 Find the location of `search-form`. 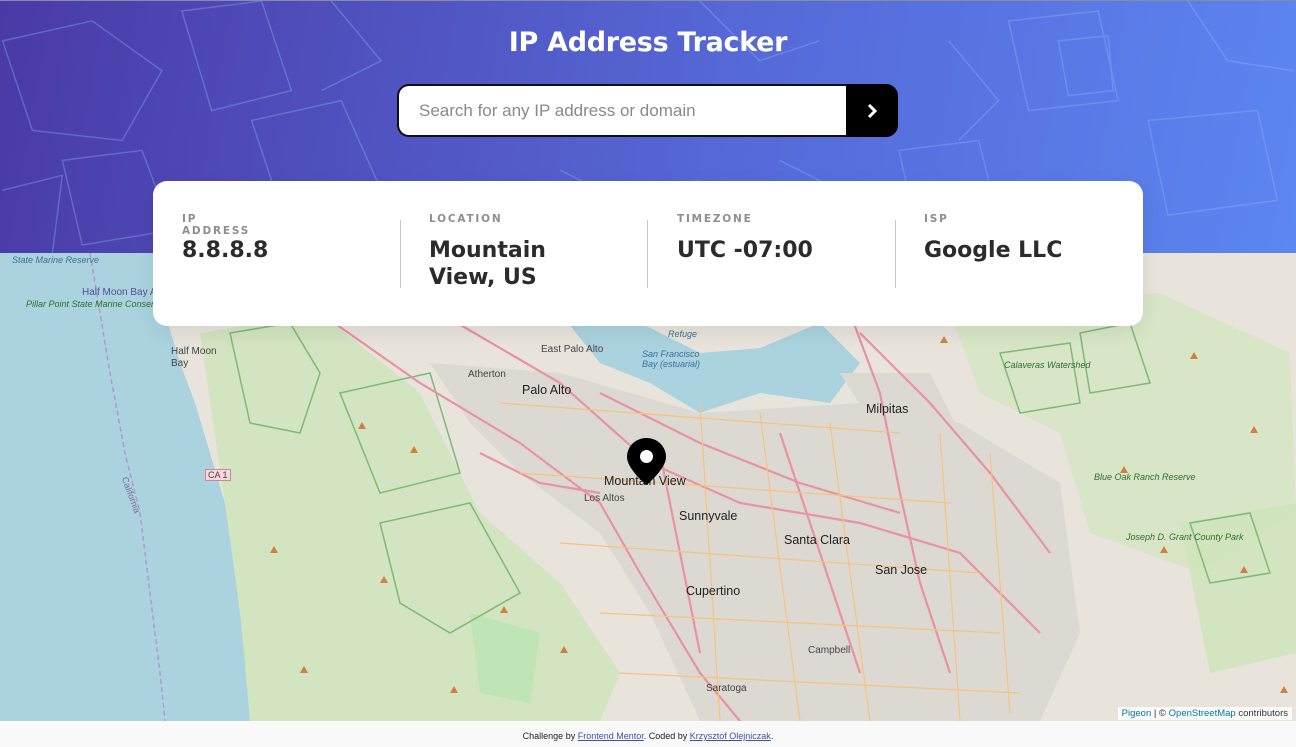

search-form is located at coordinates (647, 110).